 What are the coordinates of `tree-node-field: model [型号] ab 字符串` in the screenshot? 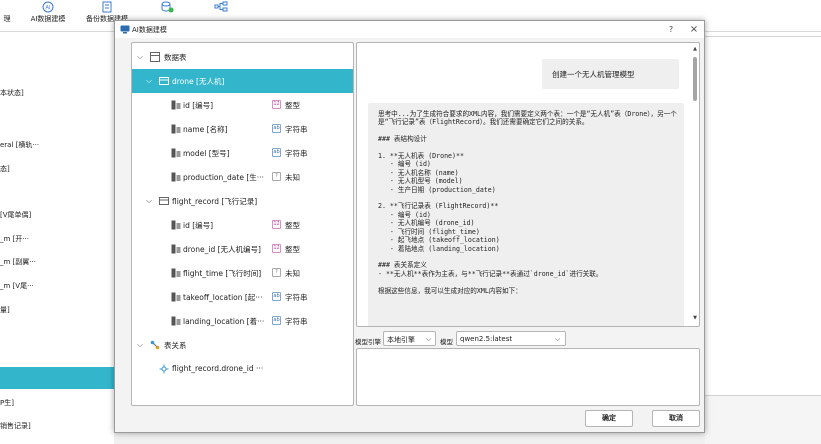 It's located at (242, 153).